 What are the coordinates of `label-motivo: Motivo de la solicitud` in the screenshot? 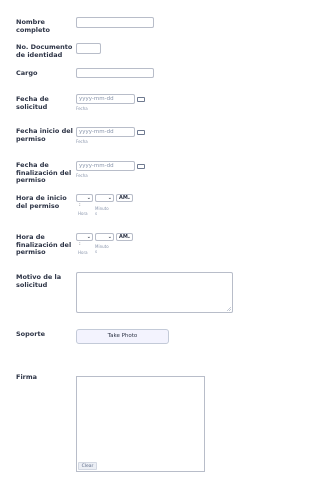 It's located at (39, 281).